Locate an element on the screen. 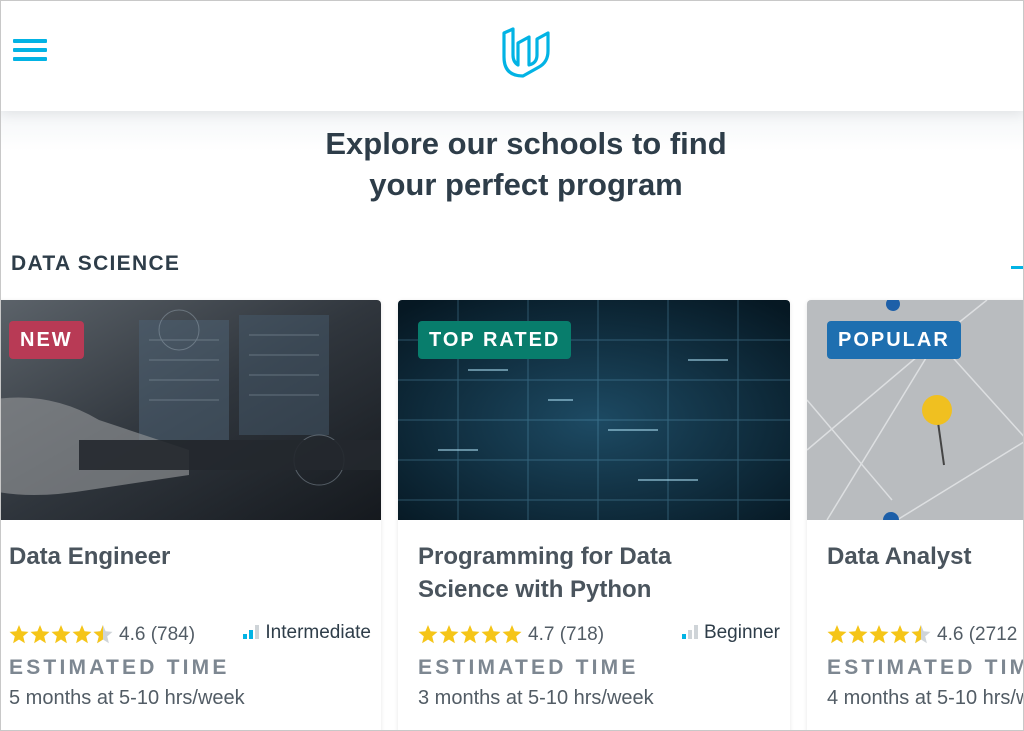 This screenshot has width=1024, height=731. card-title: Data Analyst is located at coordinates (925, 556).